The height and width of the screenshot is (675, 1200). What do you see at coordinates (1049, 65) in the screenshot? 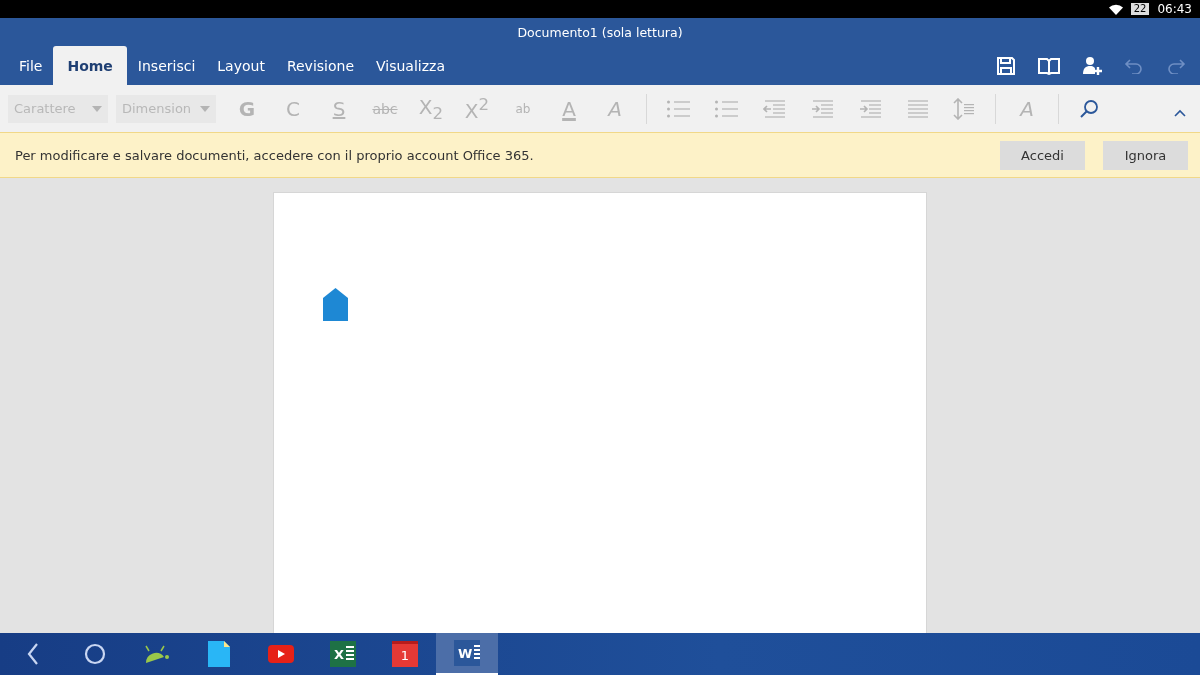
I see `book-icon` at bounding box center [1049, 65].